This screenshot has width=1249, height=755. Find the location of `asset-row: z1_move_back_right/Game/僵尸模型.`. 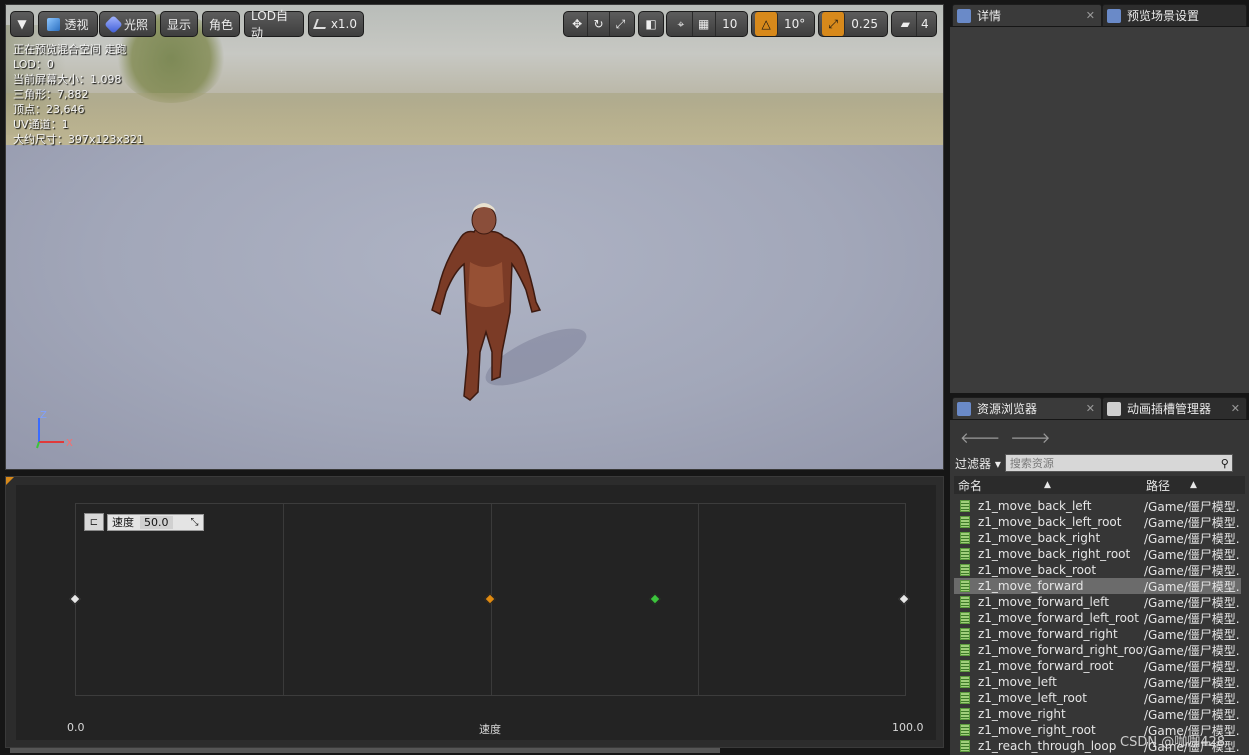

asset-row: z1_move_back_right/Game/僵尸模型. is located at coordinates (1097, 538).